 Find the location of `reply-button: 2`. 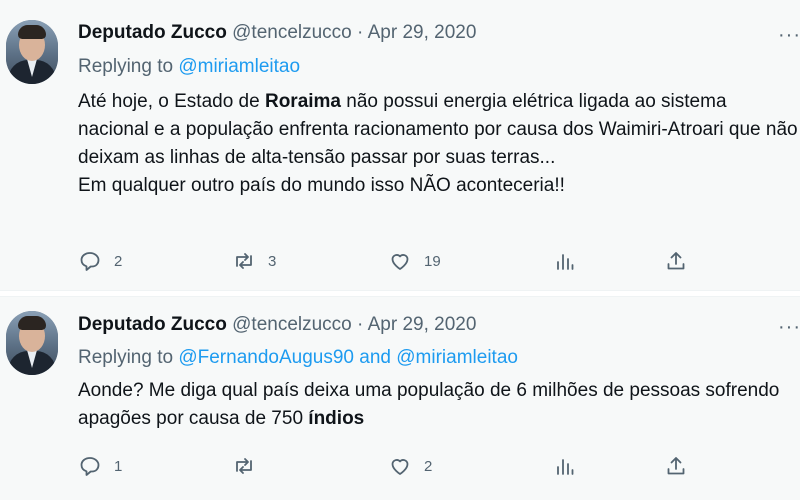

reply-button: 2 is located at coordinates (100, 261).